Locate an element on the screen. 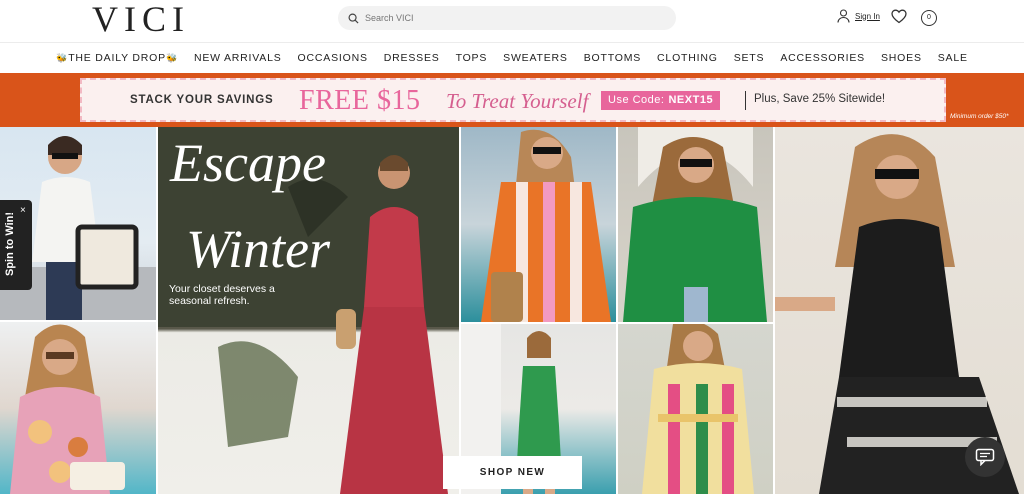 This screenshot has height=494, width=1024. nav-item-sale: SALE is located at coordinates (953, 58).